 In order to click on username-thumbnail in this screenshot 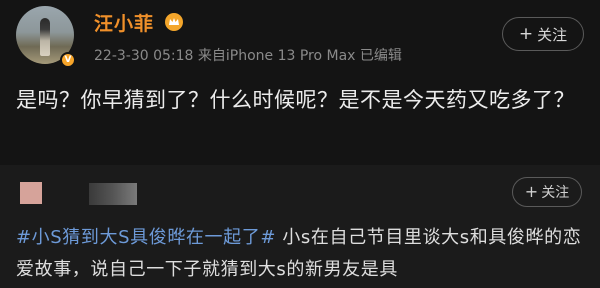, I will do `click(113, 194)`.